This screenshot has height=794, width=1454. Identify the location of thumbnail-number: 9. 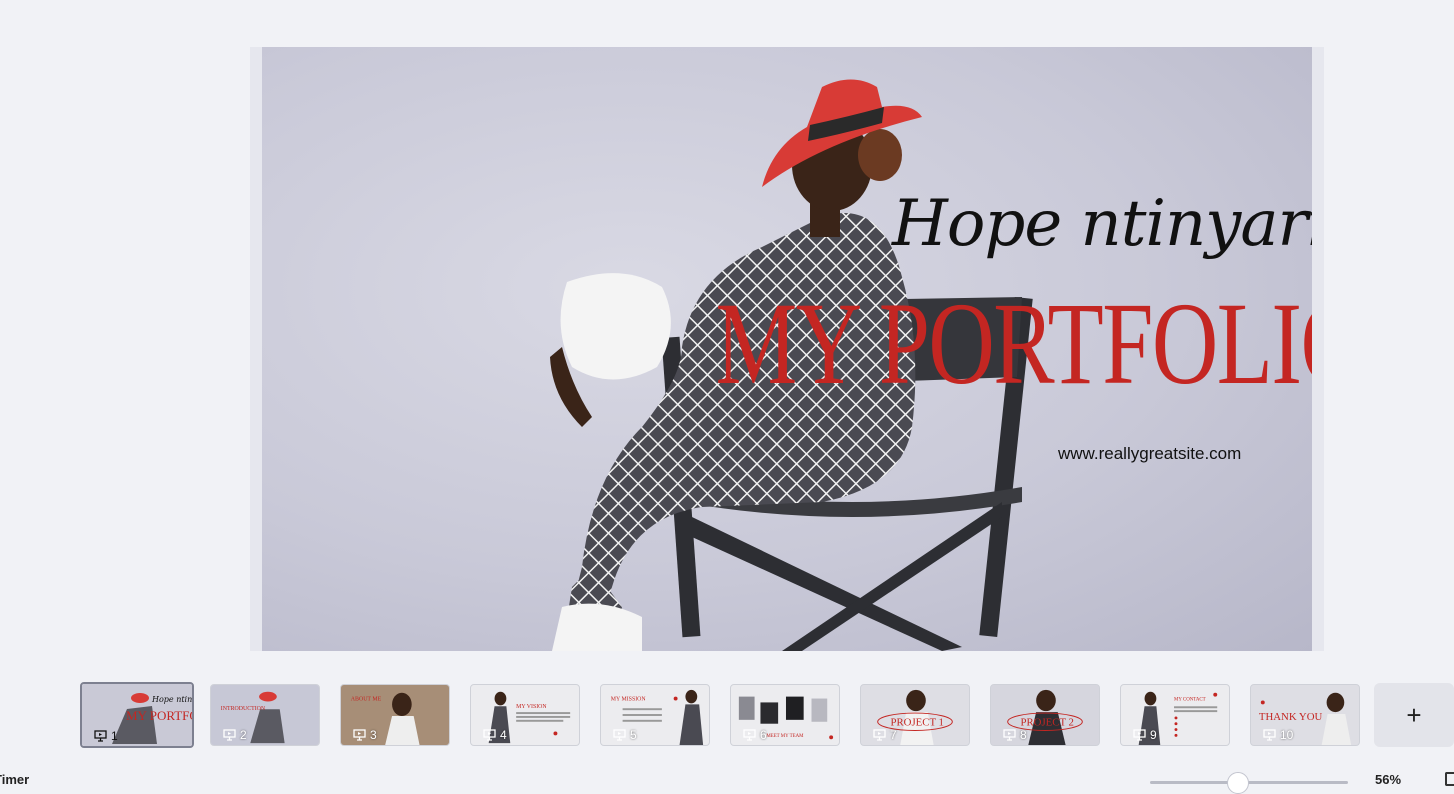
(1153, 735).